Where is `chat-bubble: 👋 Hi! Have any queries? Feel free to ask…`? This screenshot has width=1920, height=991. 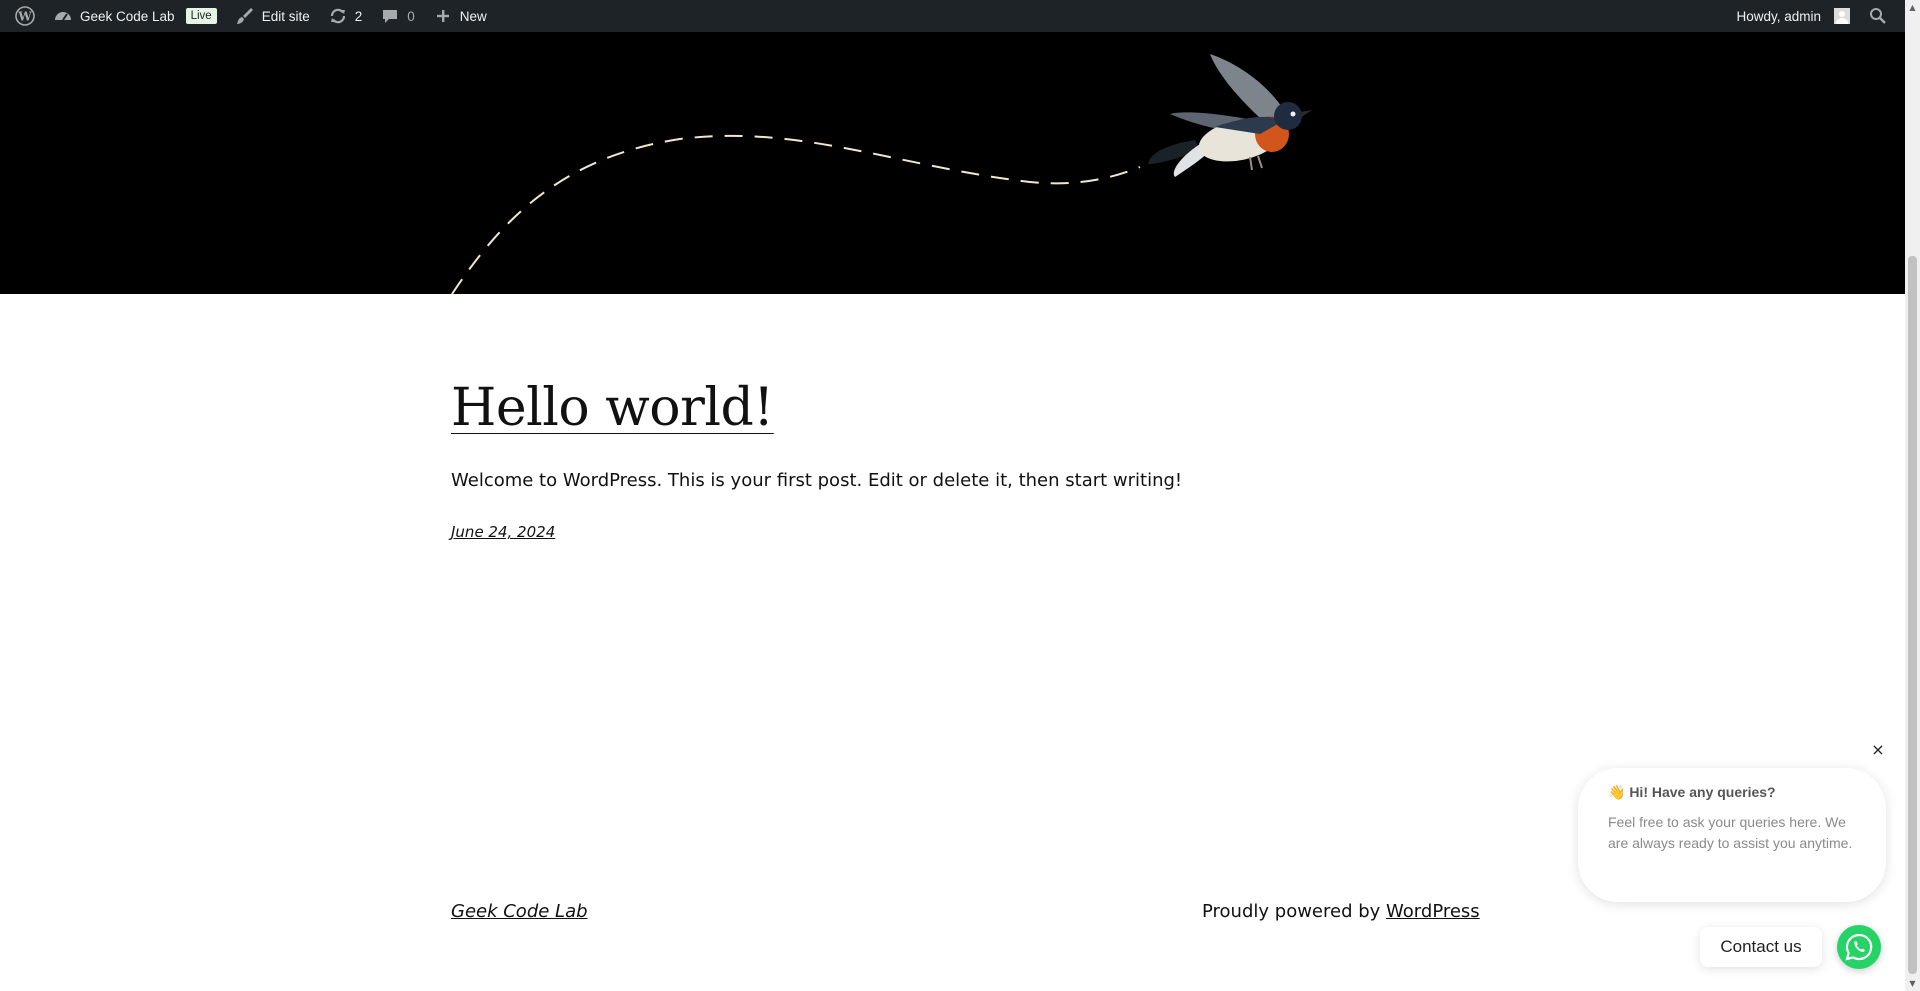 chat-bubble: 👋 Hi! Have any queries? Feel free to ask… is located at coordinates (1732, 835).